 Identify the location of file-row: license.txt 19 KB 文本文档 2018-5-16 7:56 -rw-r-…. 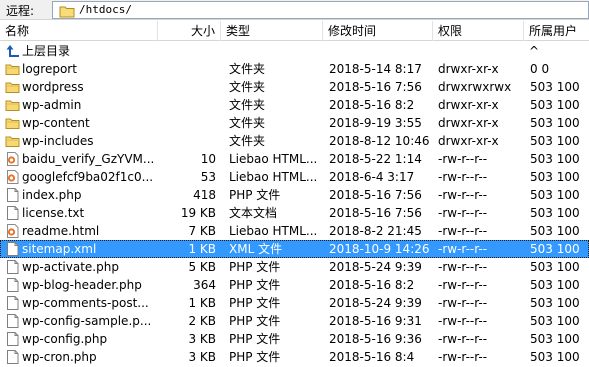
(294, 213).